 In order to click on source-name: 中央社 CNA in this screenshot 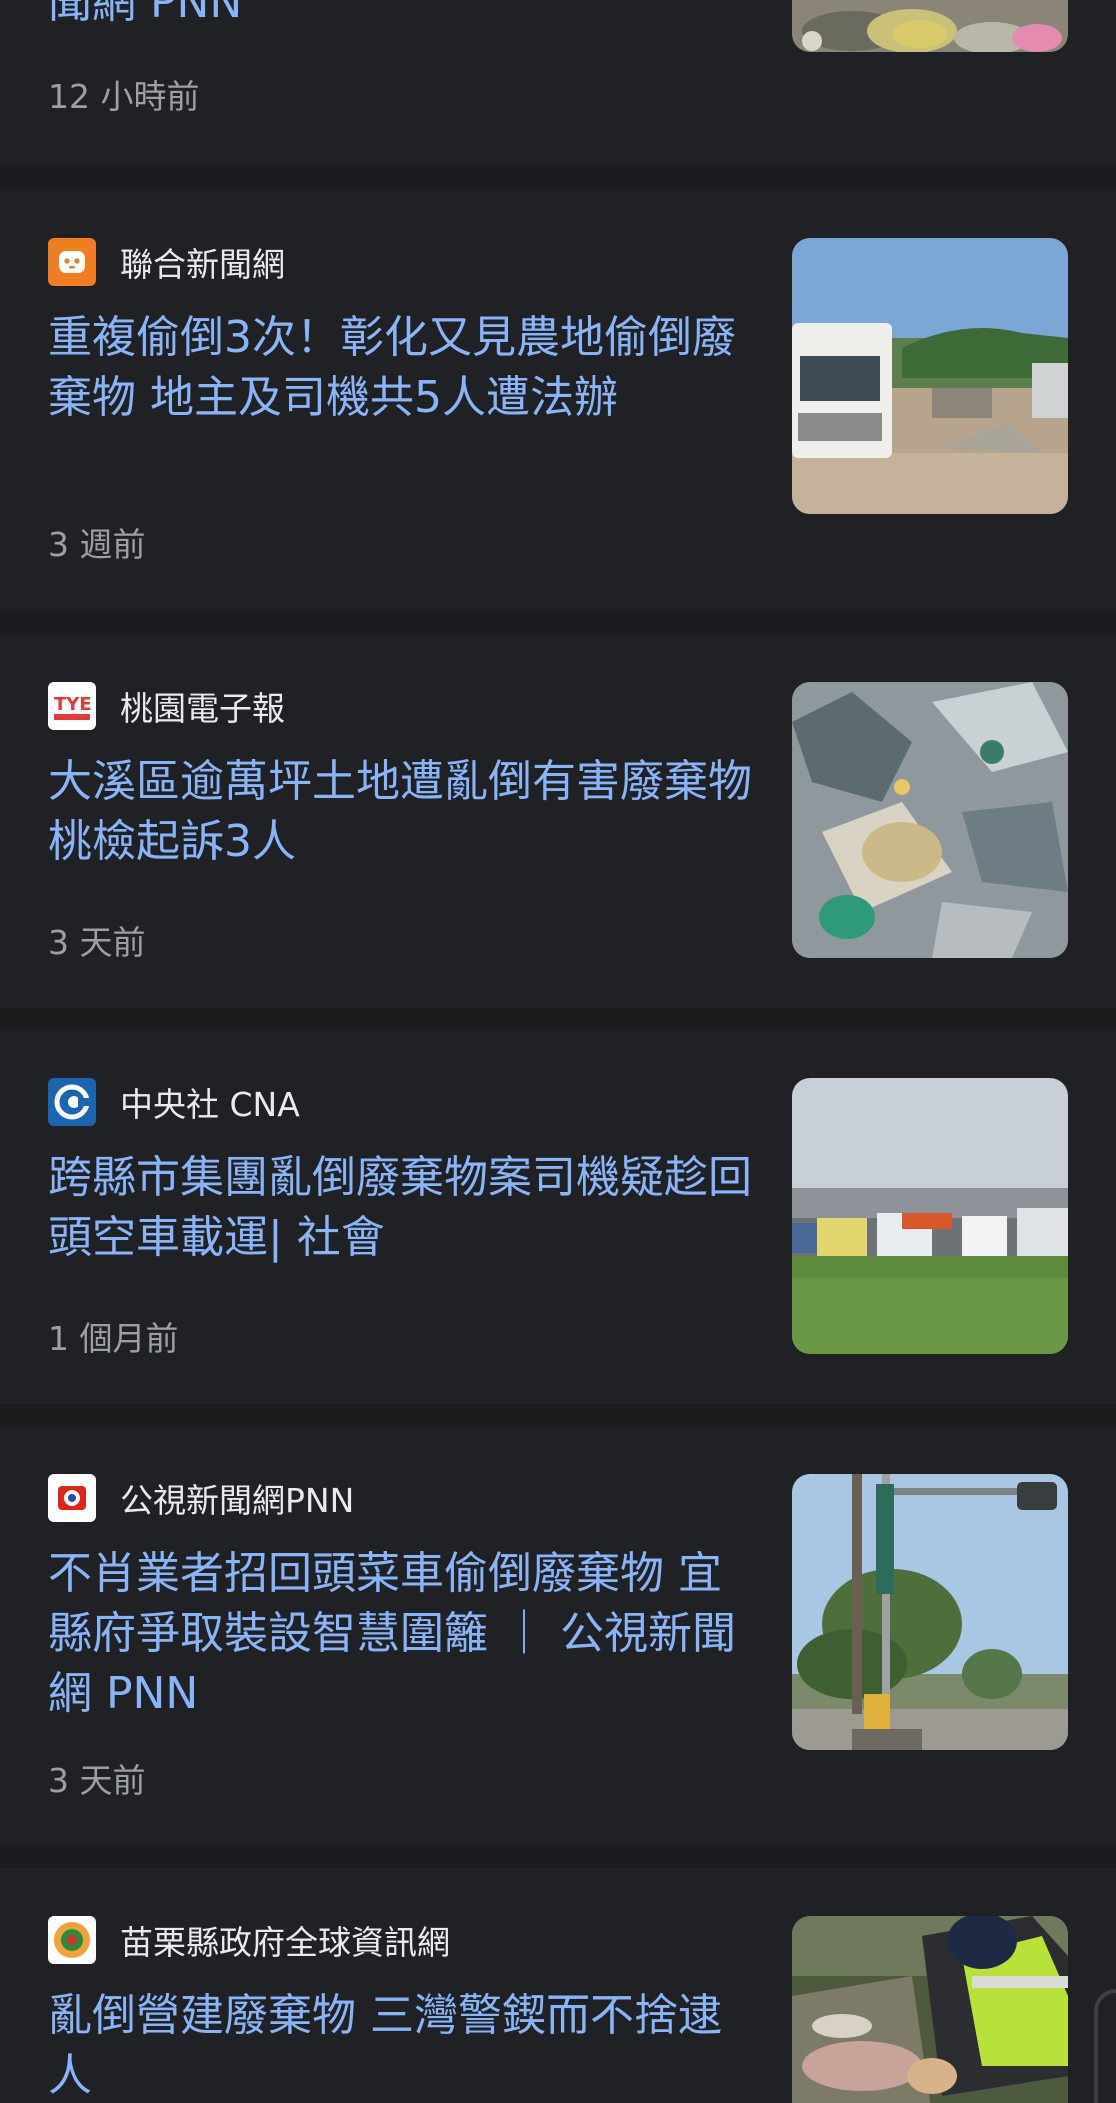, I will do `click(210, 1104)`.